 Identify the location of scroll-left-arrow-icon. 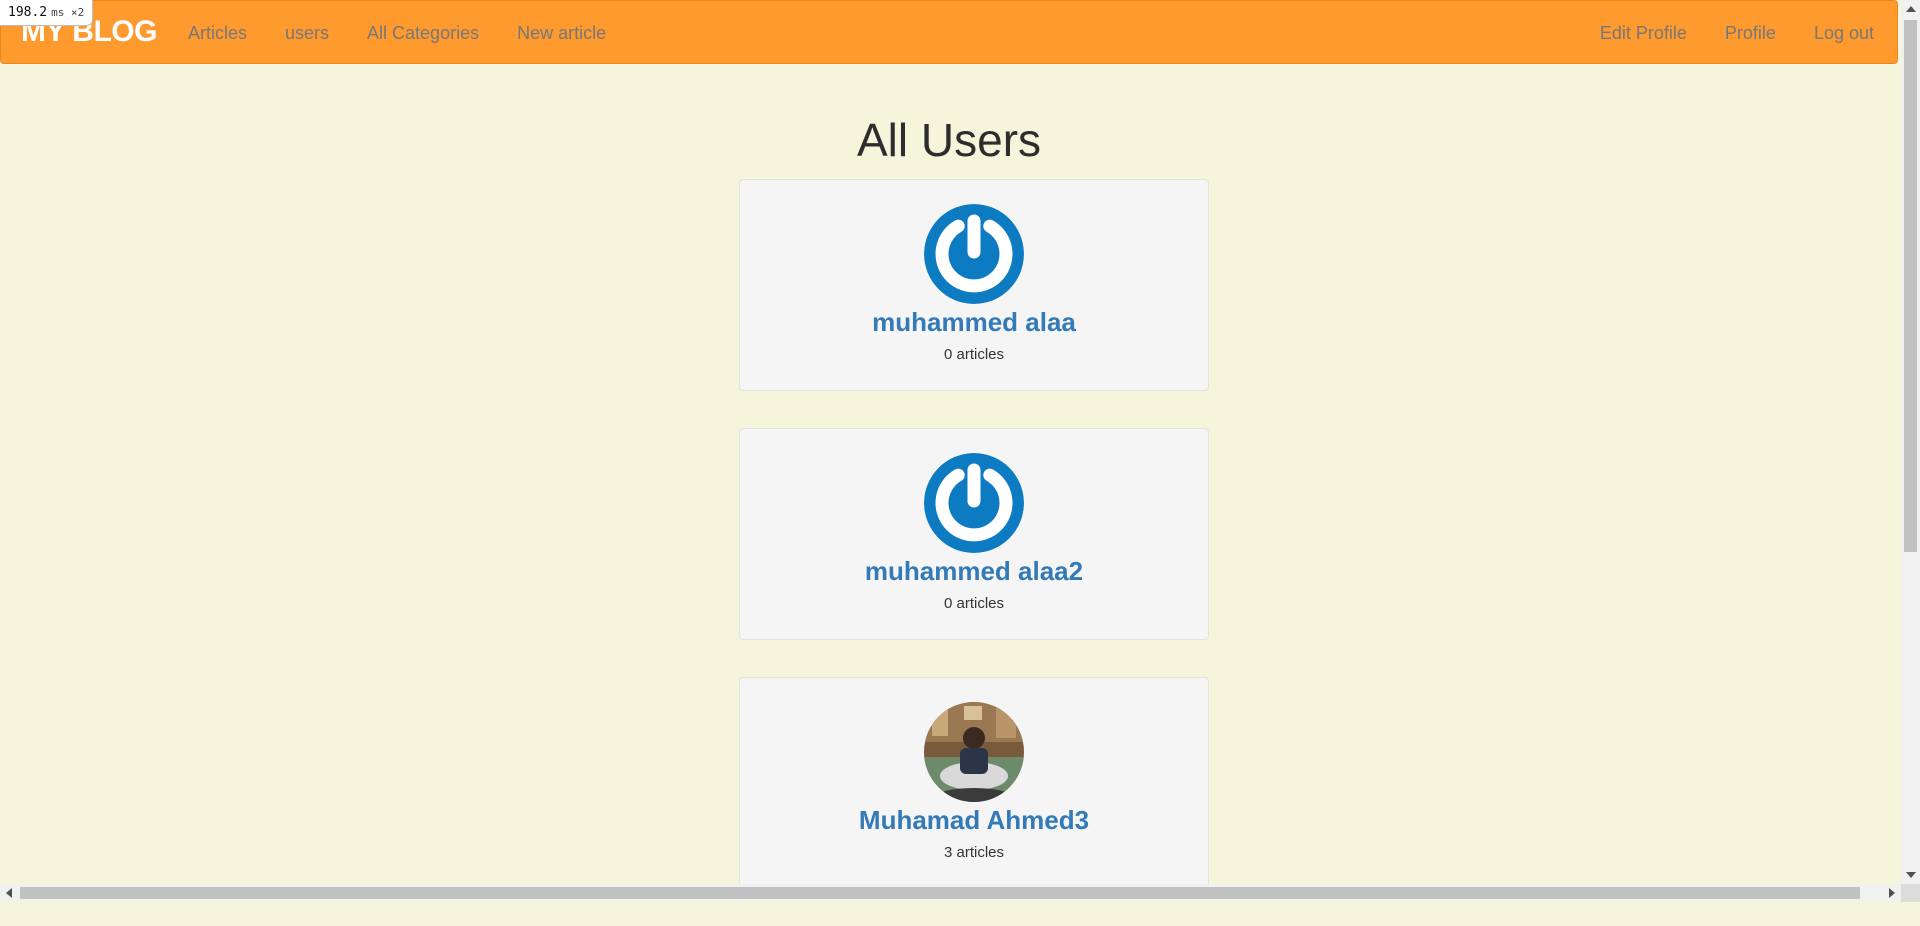
(9, 893).